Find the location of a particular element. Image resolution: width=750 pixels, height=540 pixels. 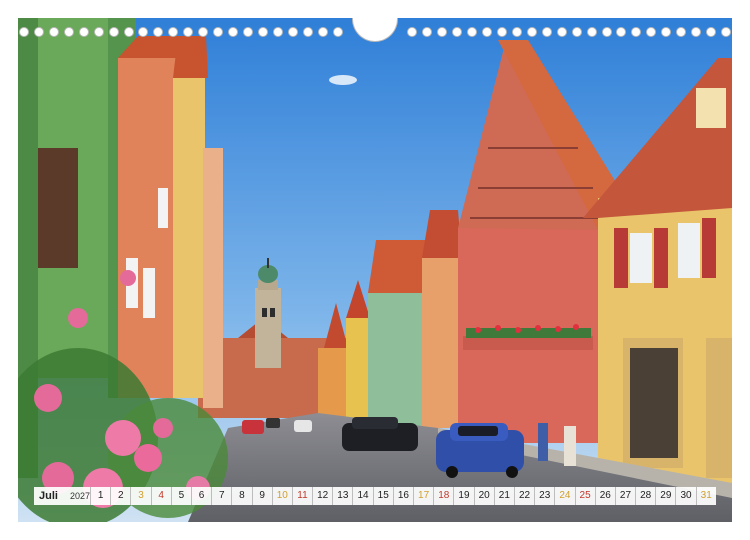

day-cell: 15 is located at coordinates (382, 496).